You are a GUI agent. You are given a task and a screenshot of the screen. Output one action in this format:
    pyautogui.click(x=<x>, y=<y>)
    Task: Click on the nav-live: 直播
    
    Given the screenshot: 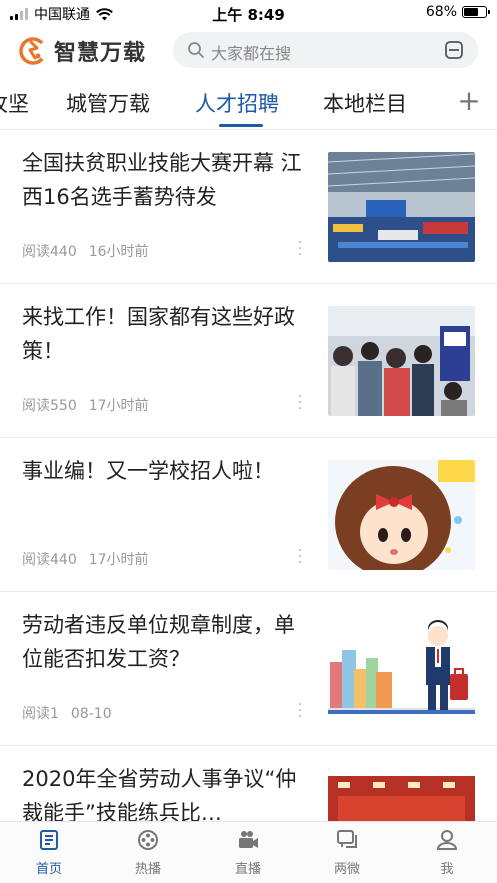 What is the action you would take?
    pyautogui.click(x=248, y=852)
    